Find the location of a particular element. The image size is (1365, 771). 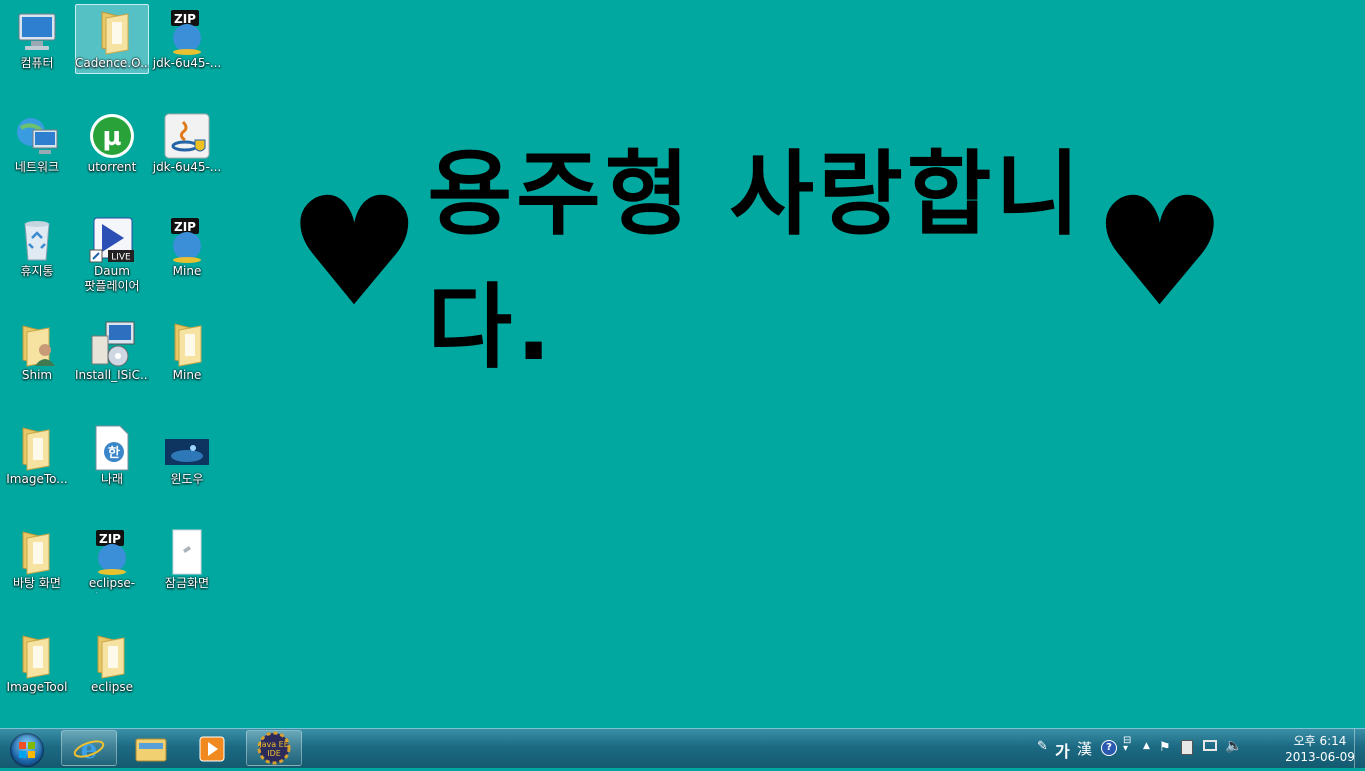

system-clock: 오후 6:14 2013-06-09 is located at coordinates (1320, 749).